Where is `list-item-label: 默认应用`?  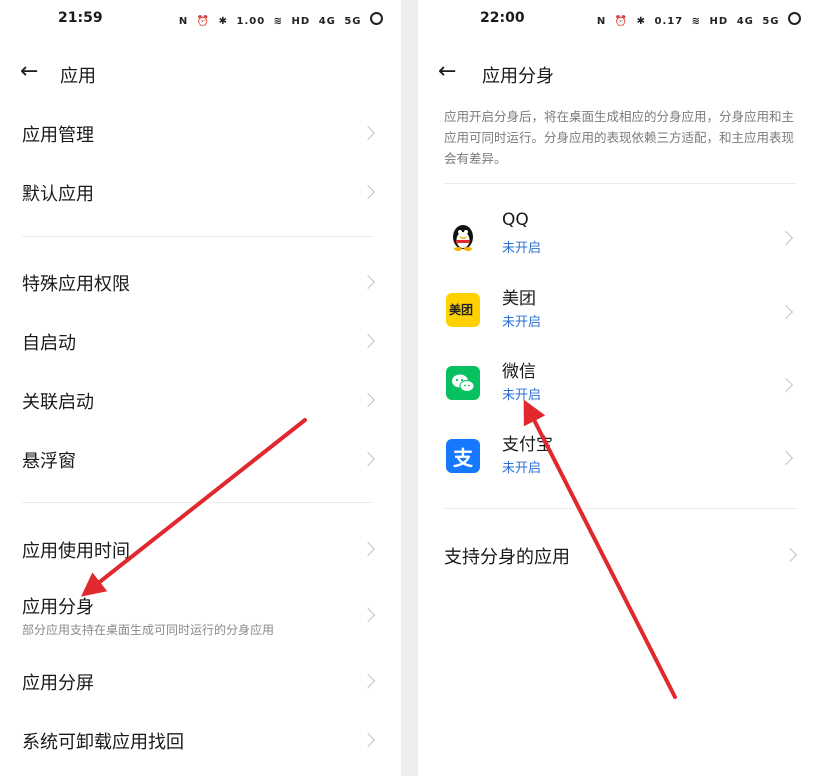 list-item-label: 默认应用 is located at coordinates (58, 194).